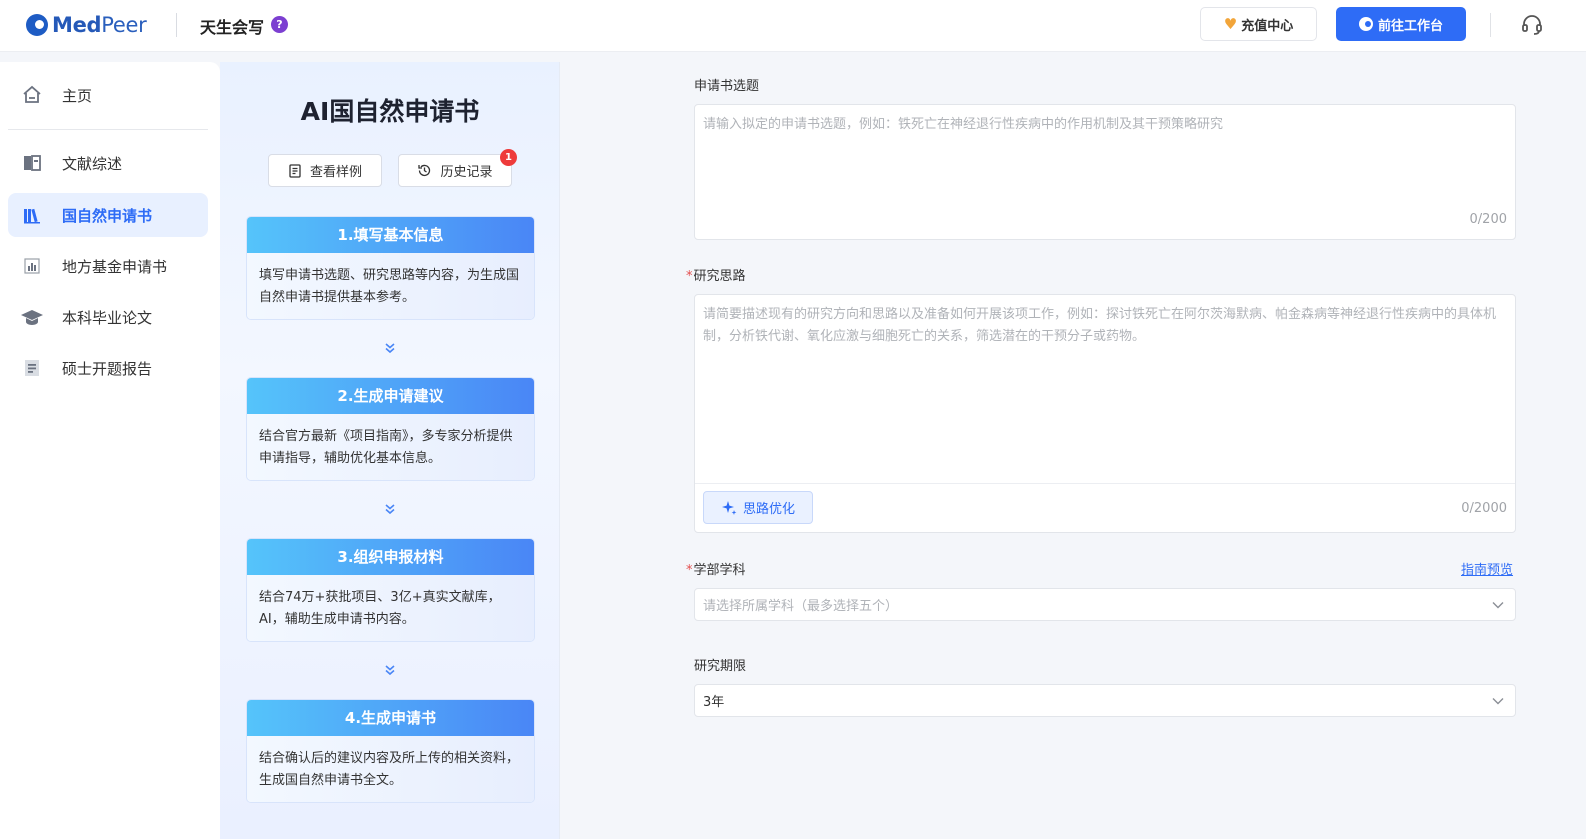  I want to click on medpeer-logo-icon, so click(37, 25).